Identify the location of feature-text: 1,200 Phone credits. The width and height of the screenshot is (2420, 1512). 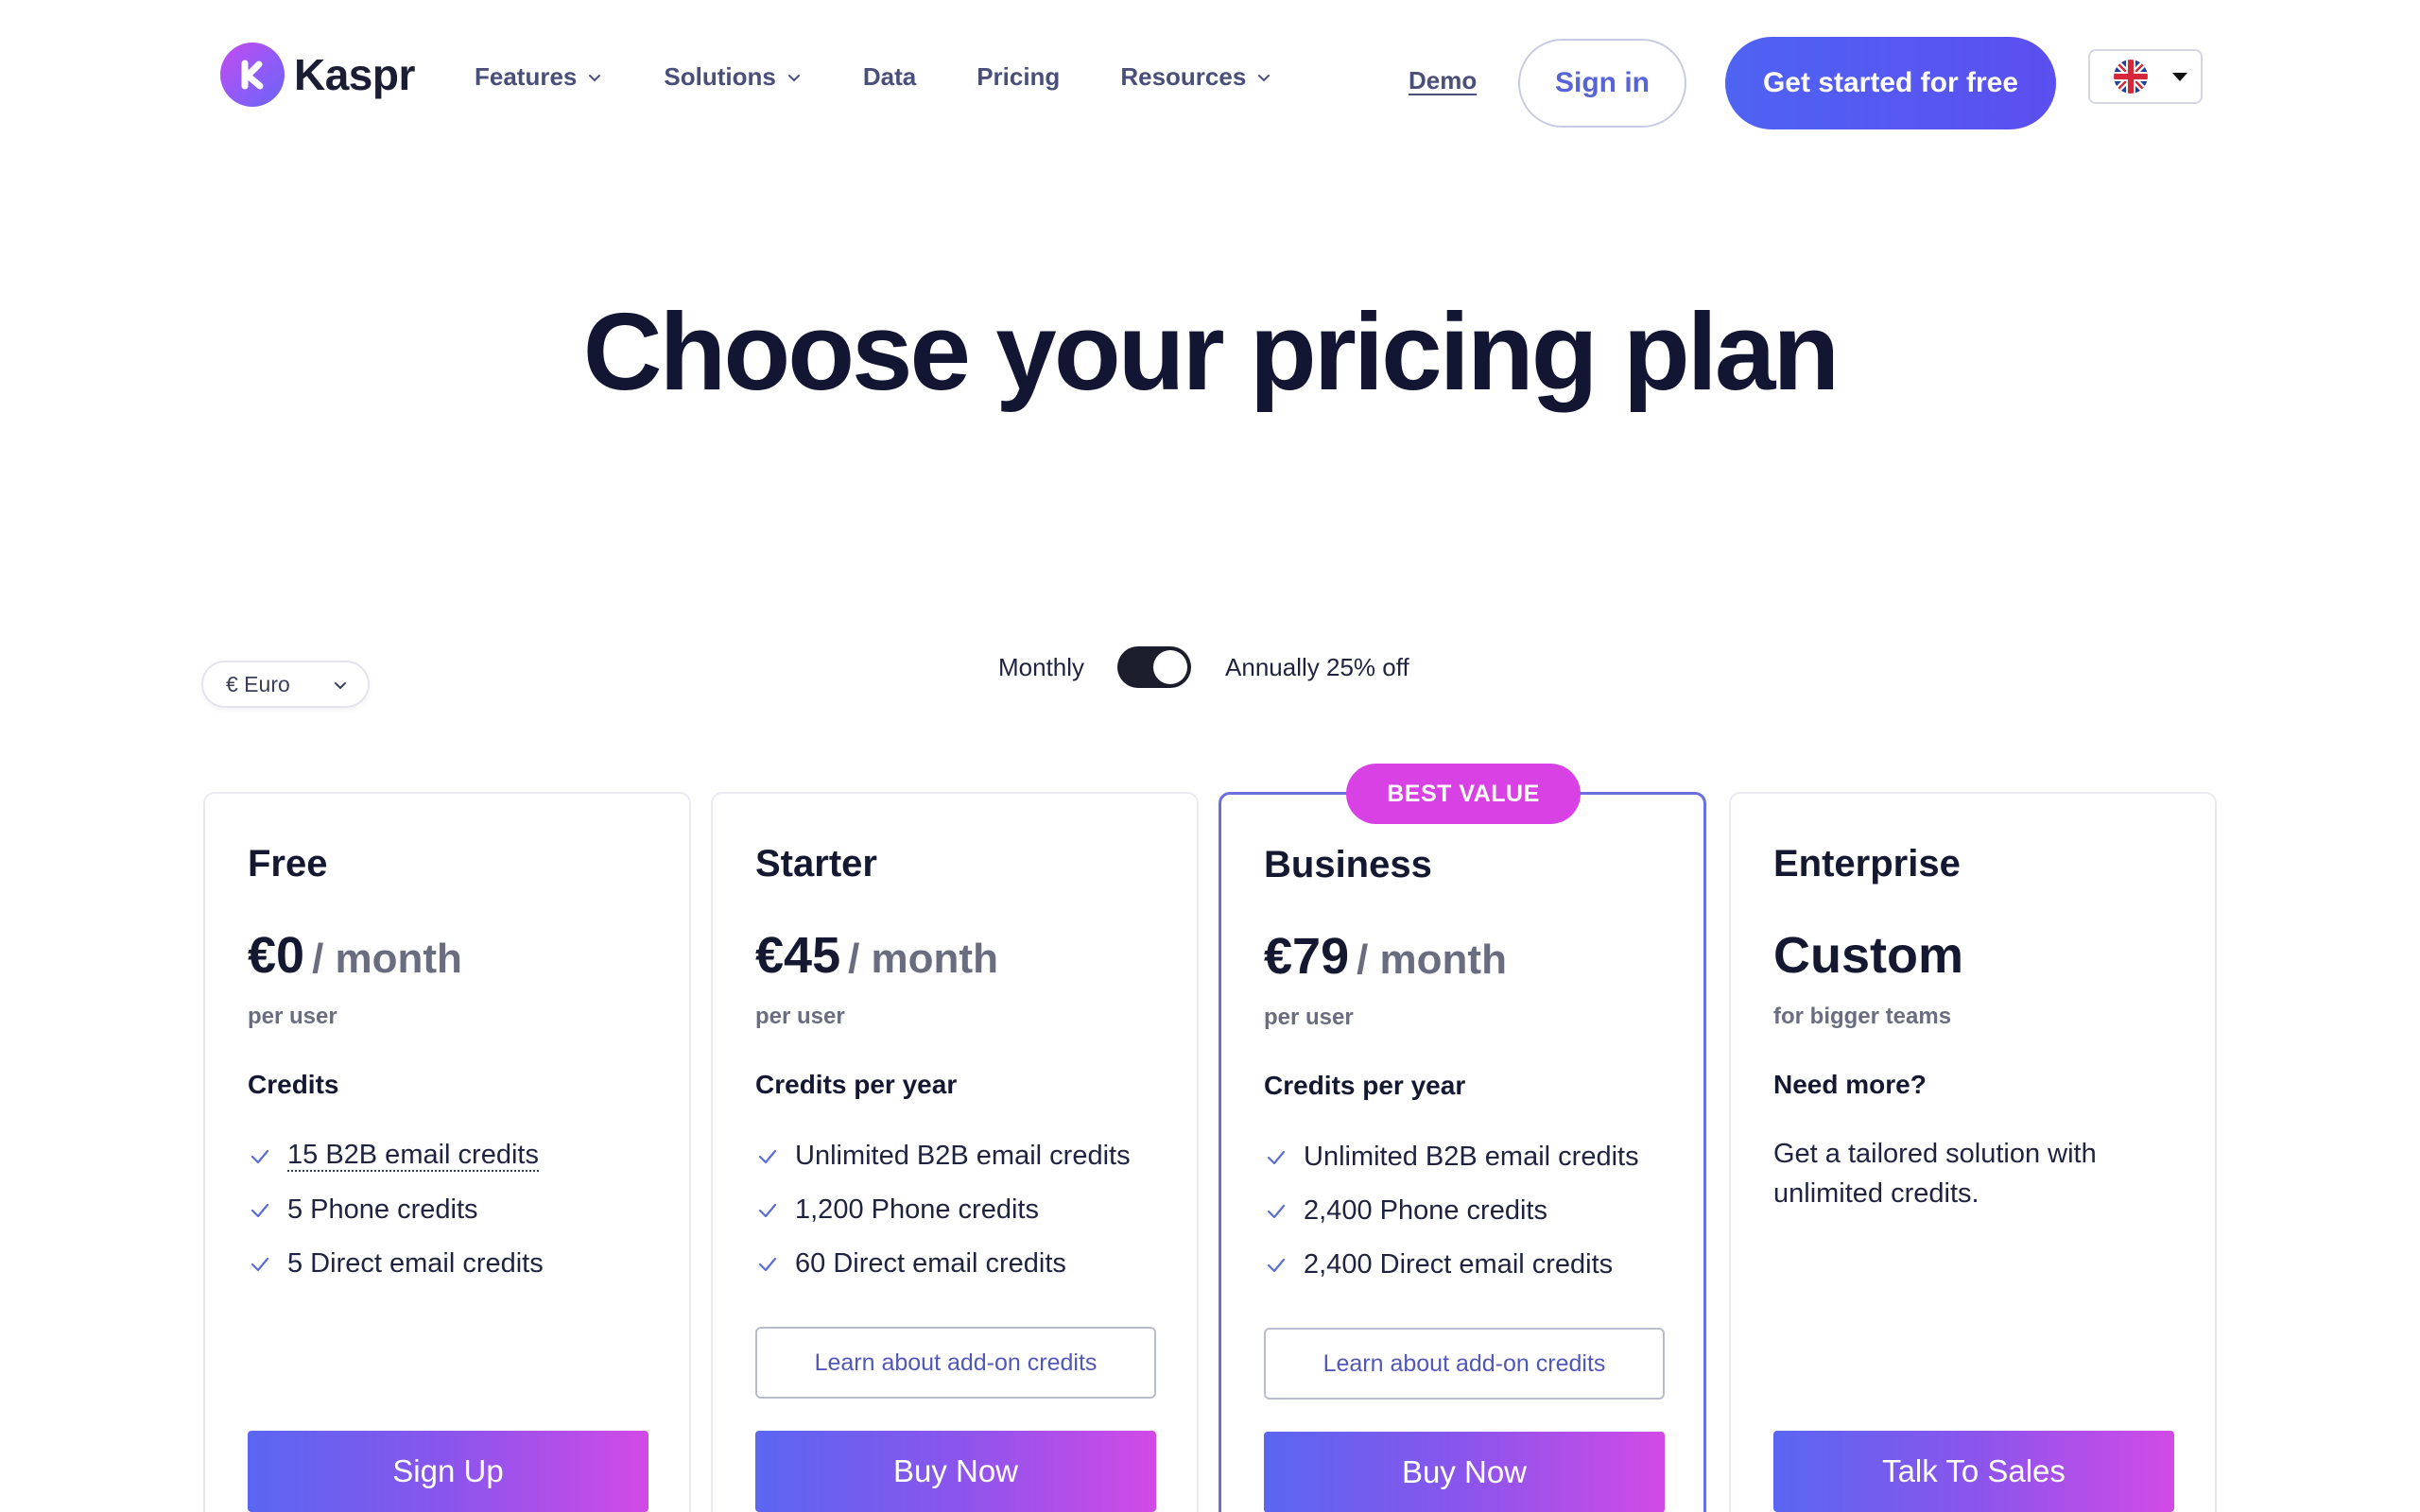
(917, 1209).